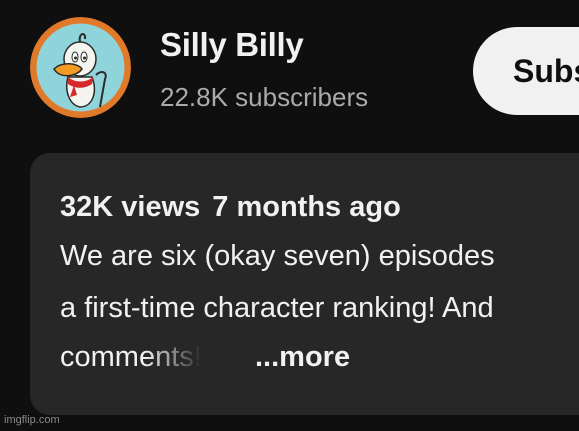 The width and height of the screenshot is (579, 431). I want to click on description-fade-text: comments!, so click(131, 357).